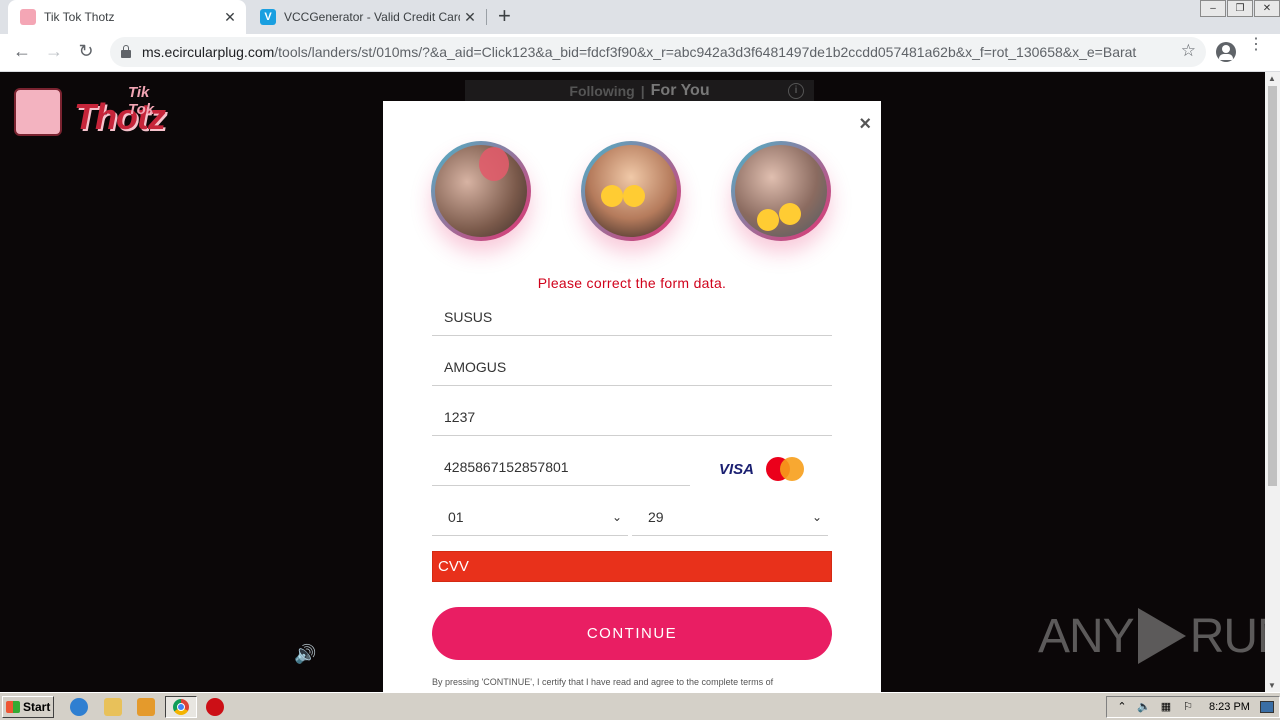 The width and height of the screenshot is (1280, 720). What do you see at coordinates (865, 124) in the screenshot?
I see `modal-close-button: ×` at bounding box center [865, 124].